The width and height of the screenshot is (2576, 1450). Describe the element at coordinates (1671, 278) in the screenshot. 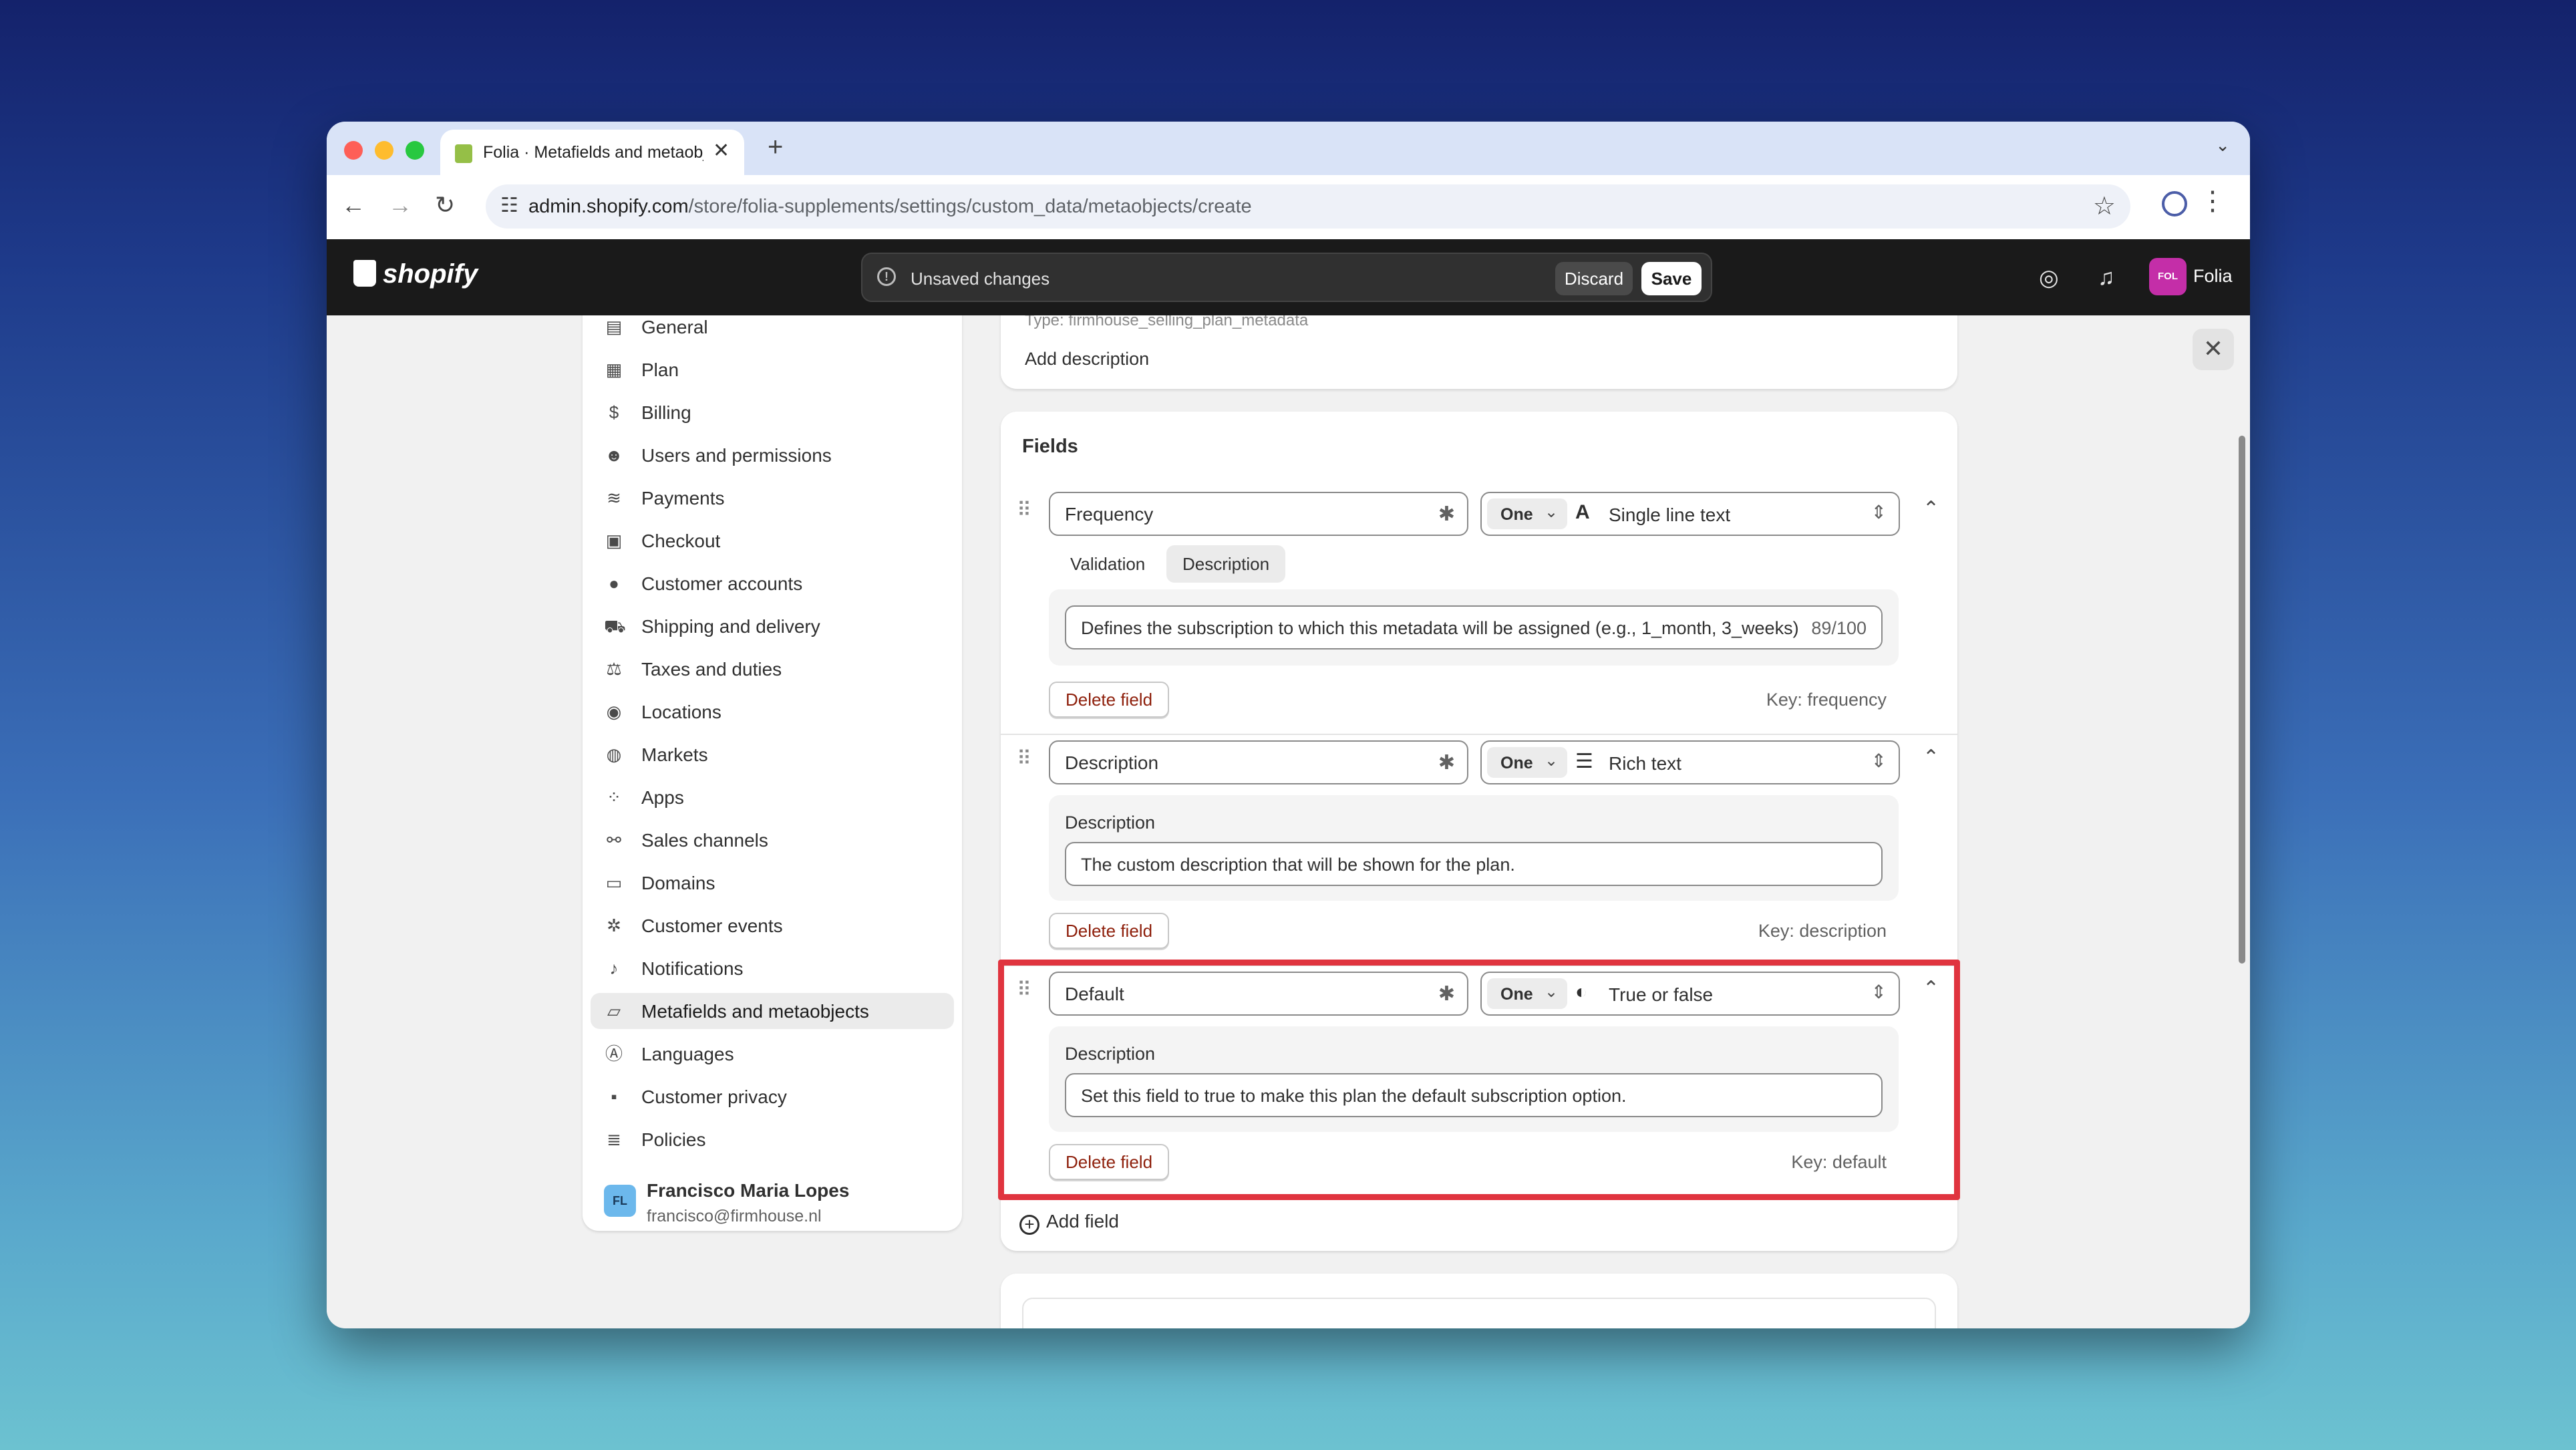

I see `save-button: Save` at that location.